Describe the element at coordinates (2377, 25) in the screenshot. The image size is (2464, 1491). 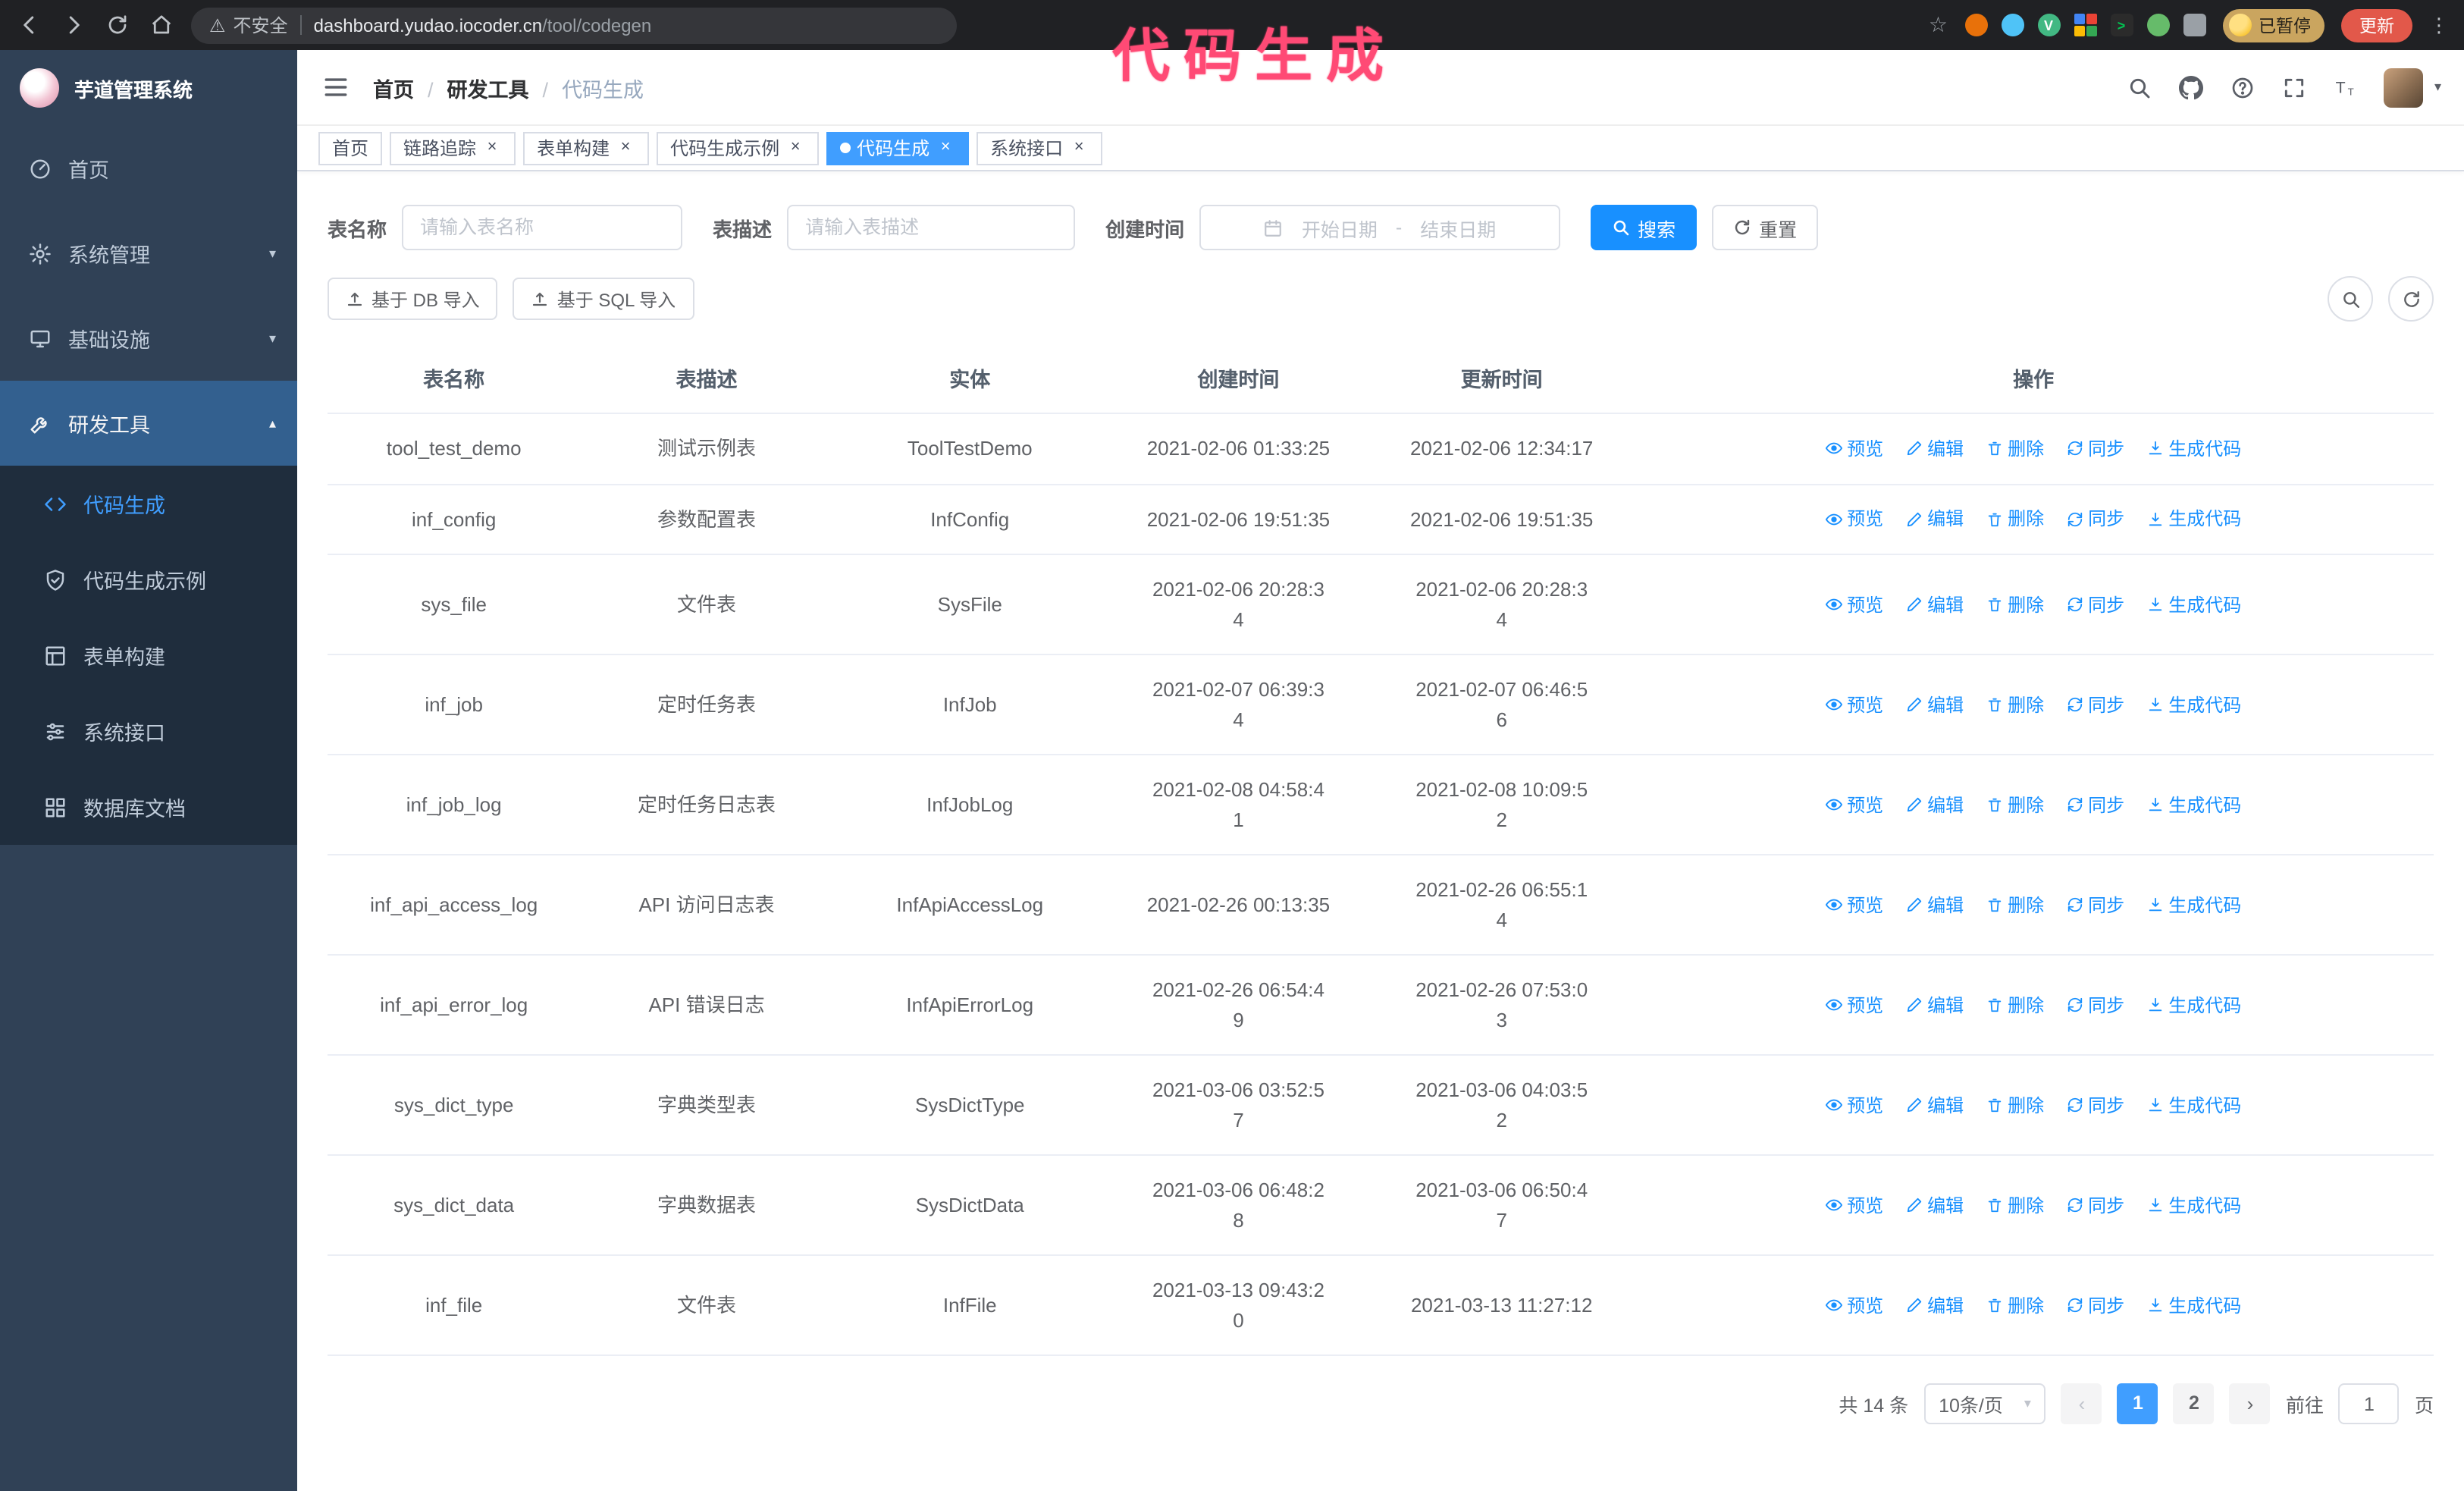
I see `chrome-update-button: 更新` at that location.